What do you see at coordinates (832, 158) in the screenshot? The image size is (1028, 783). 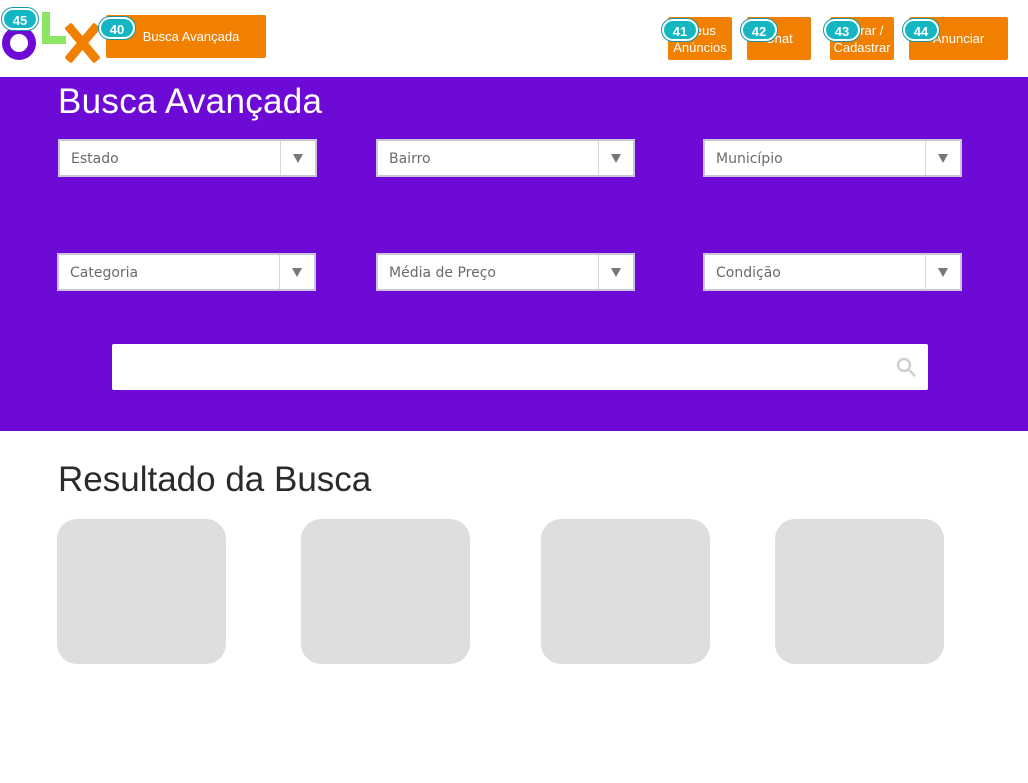 I see `municipio-select: Município` at bounding box center [832, 158].